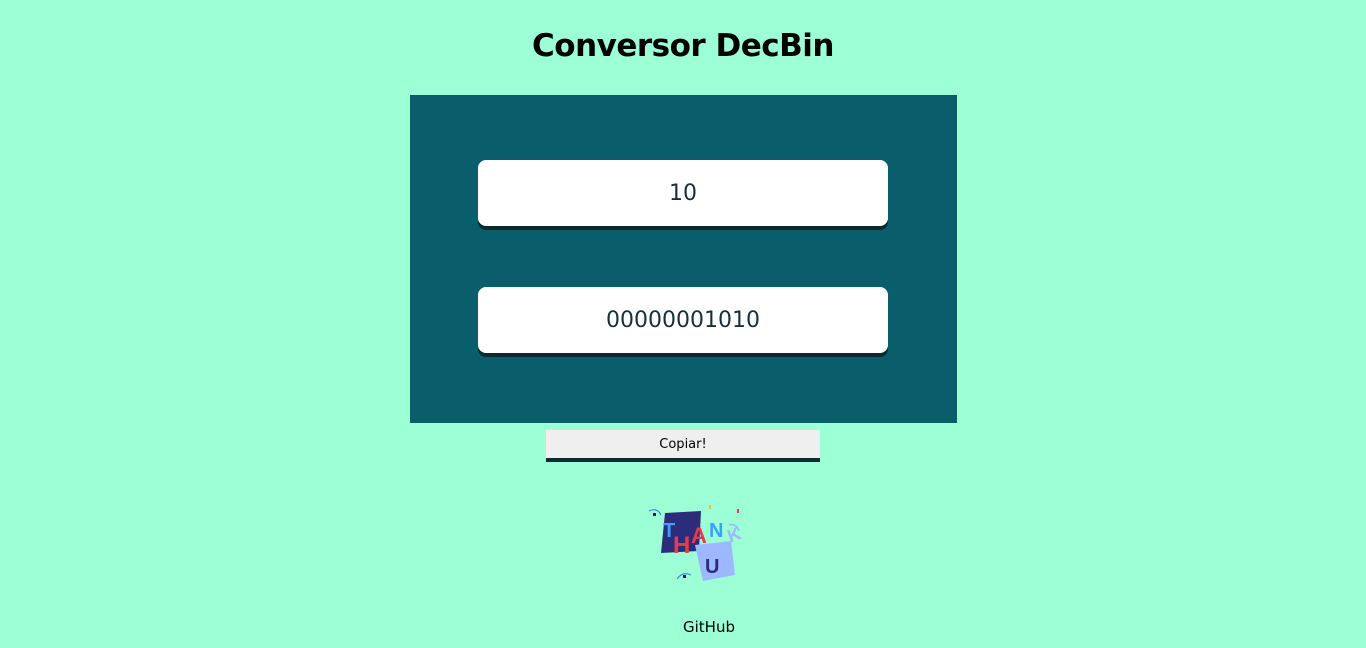 This screenshot has height=648, width=1366. I want to click on letter-a: A, so click(699, 535).